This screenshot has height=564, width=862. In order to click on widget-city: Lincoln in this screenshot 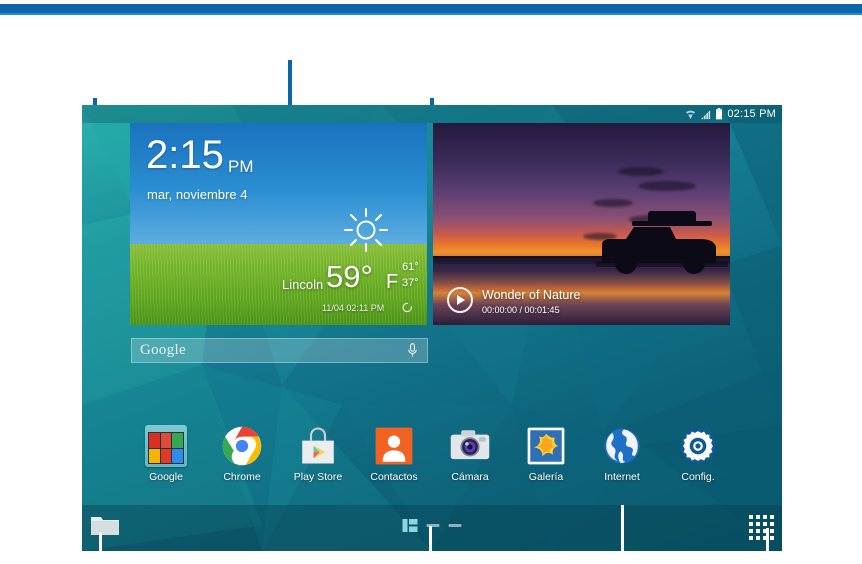, I will do `click(303, 284)`.